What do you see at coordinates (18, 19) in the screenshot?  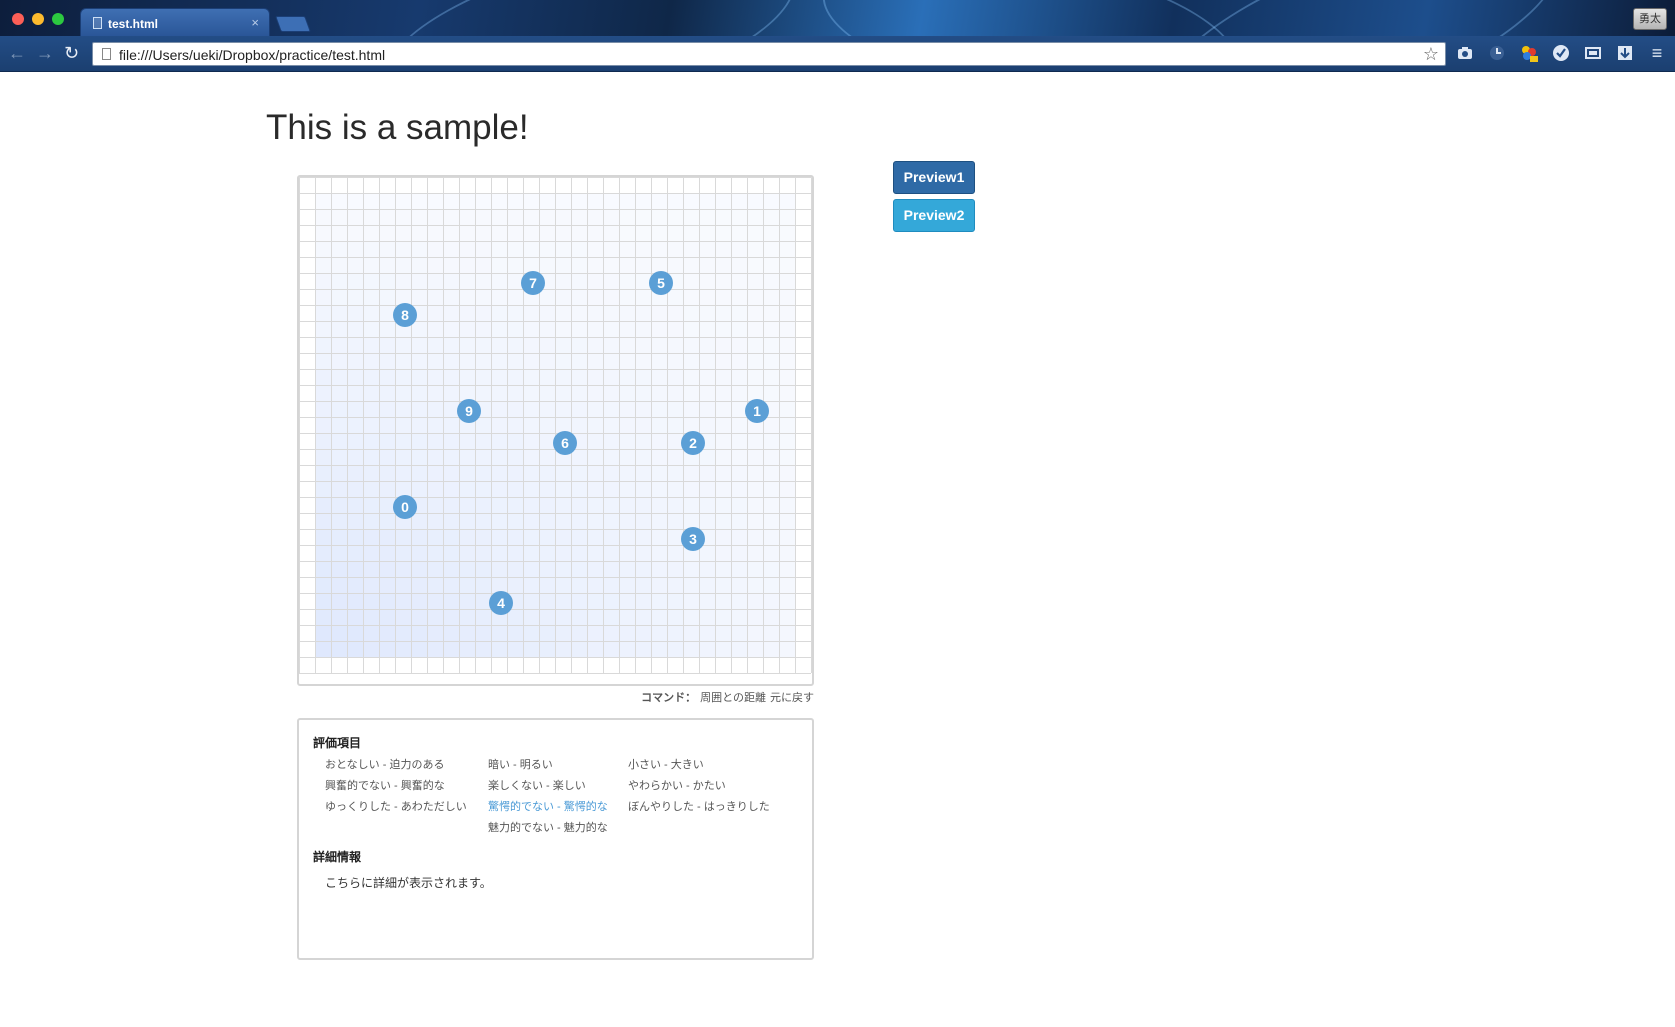 I see `close-window-button` at bounding box center [18, 19].